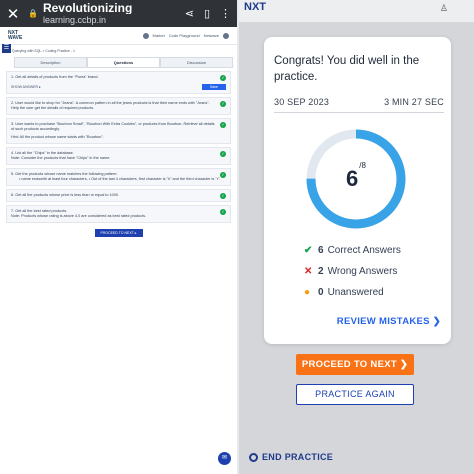 This screenshot has height=474, width=474. I want to click on address-block: Revolutionizing learning.ccbp.in, so click(109, 13).